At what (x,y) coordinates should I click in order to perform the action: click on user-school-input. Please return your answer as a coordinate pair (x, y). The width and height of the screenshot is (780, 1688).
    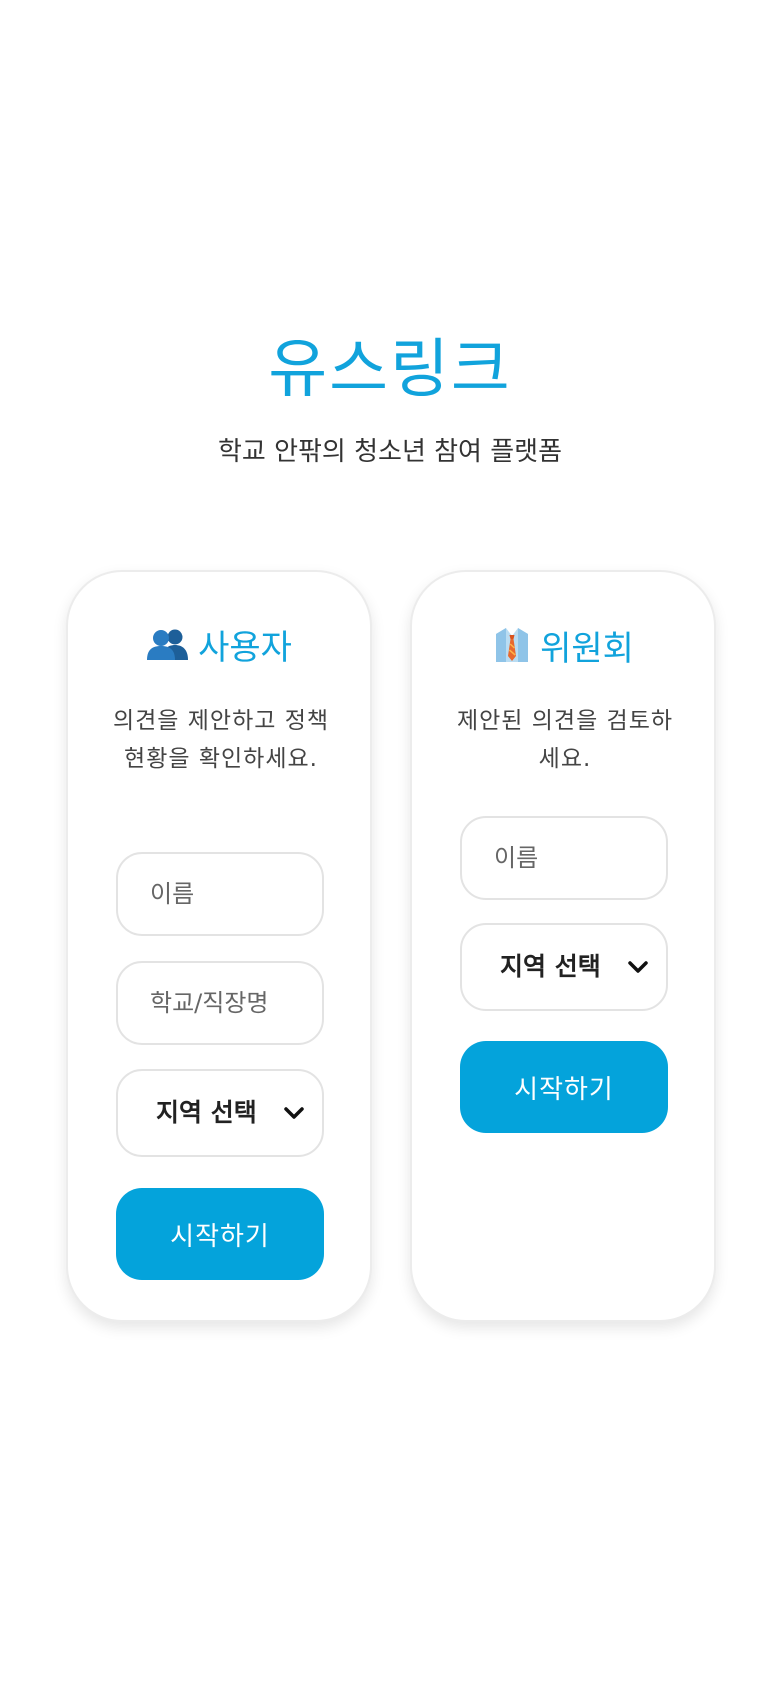
    Looking at the image, I should click on (220, 1003).